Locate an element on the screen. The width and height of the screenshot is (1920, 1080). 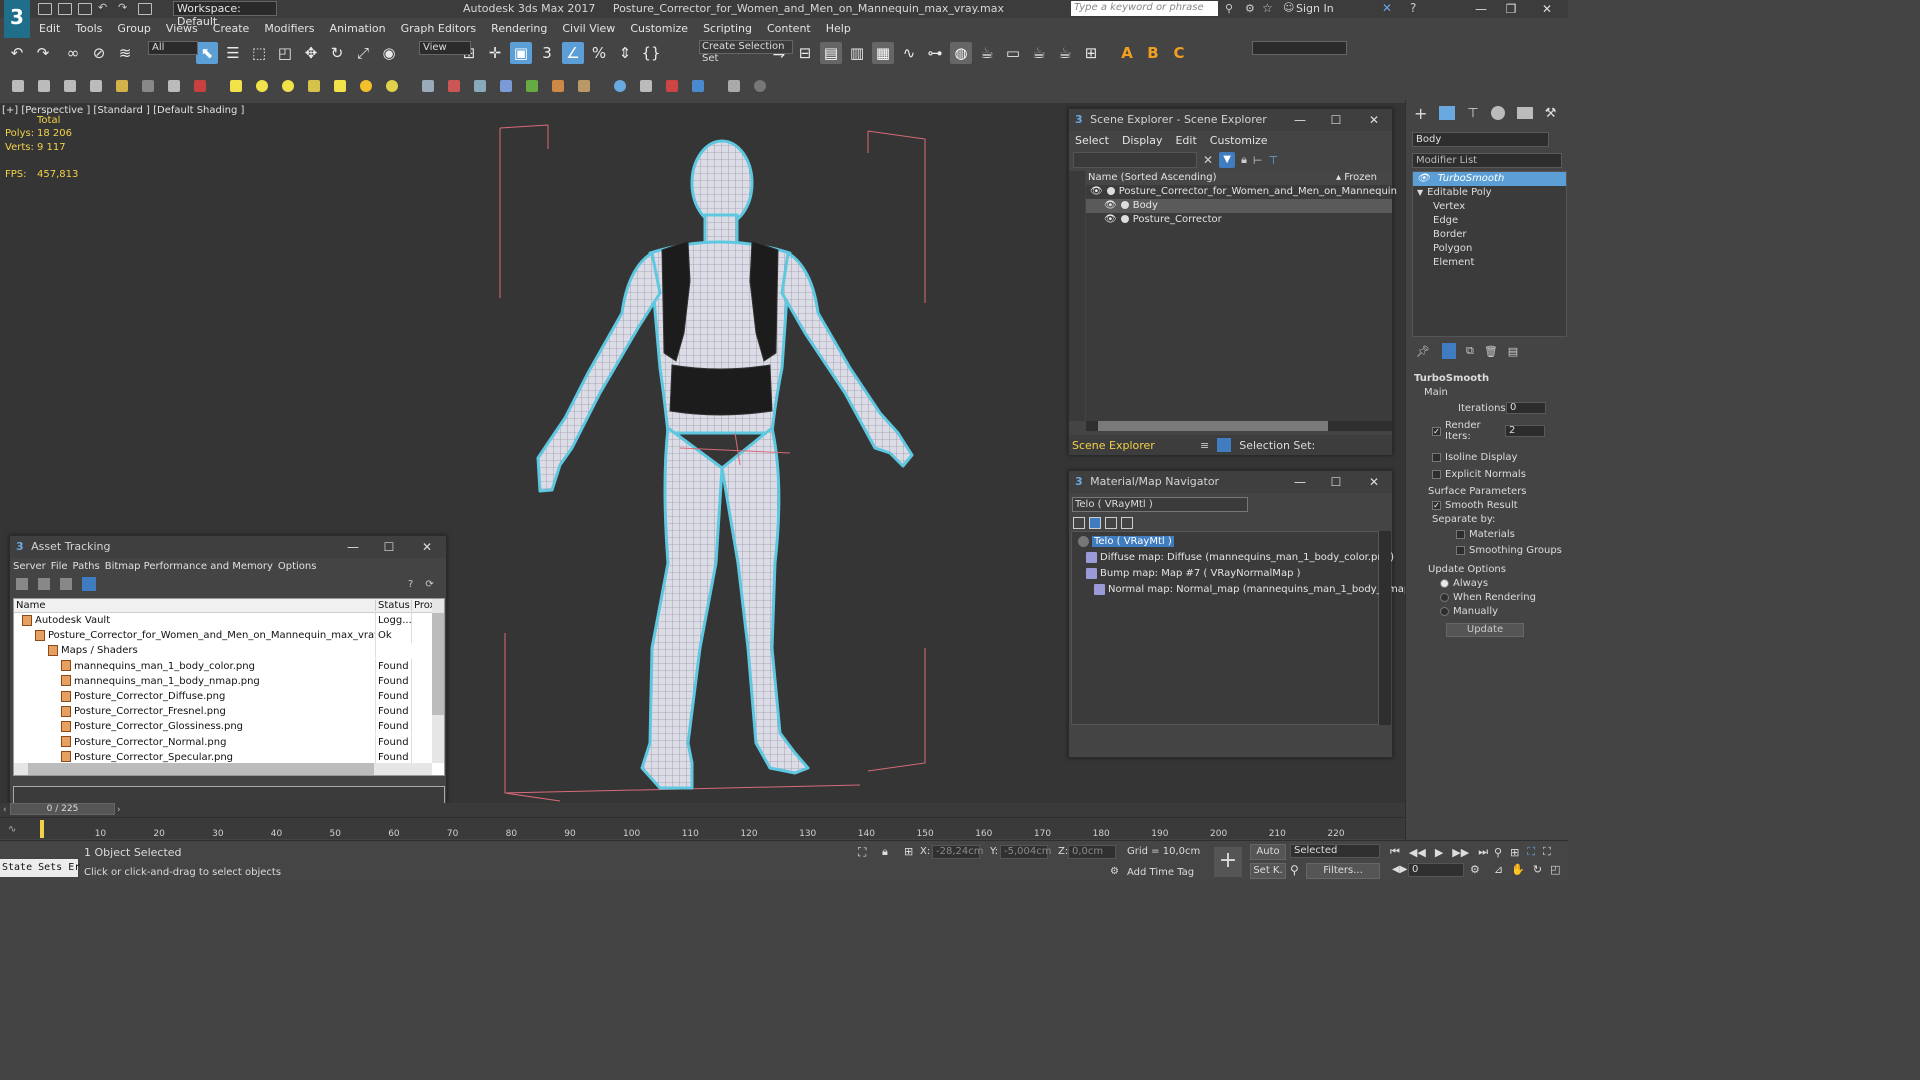
scene-explorer-menu-edit: Edit is located at coordinates (1185, 140).